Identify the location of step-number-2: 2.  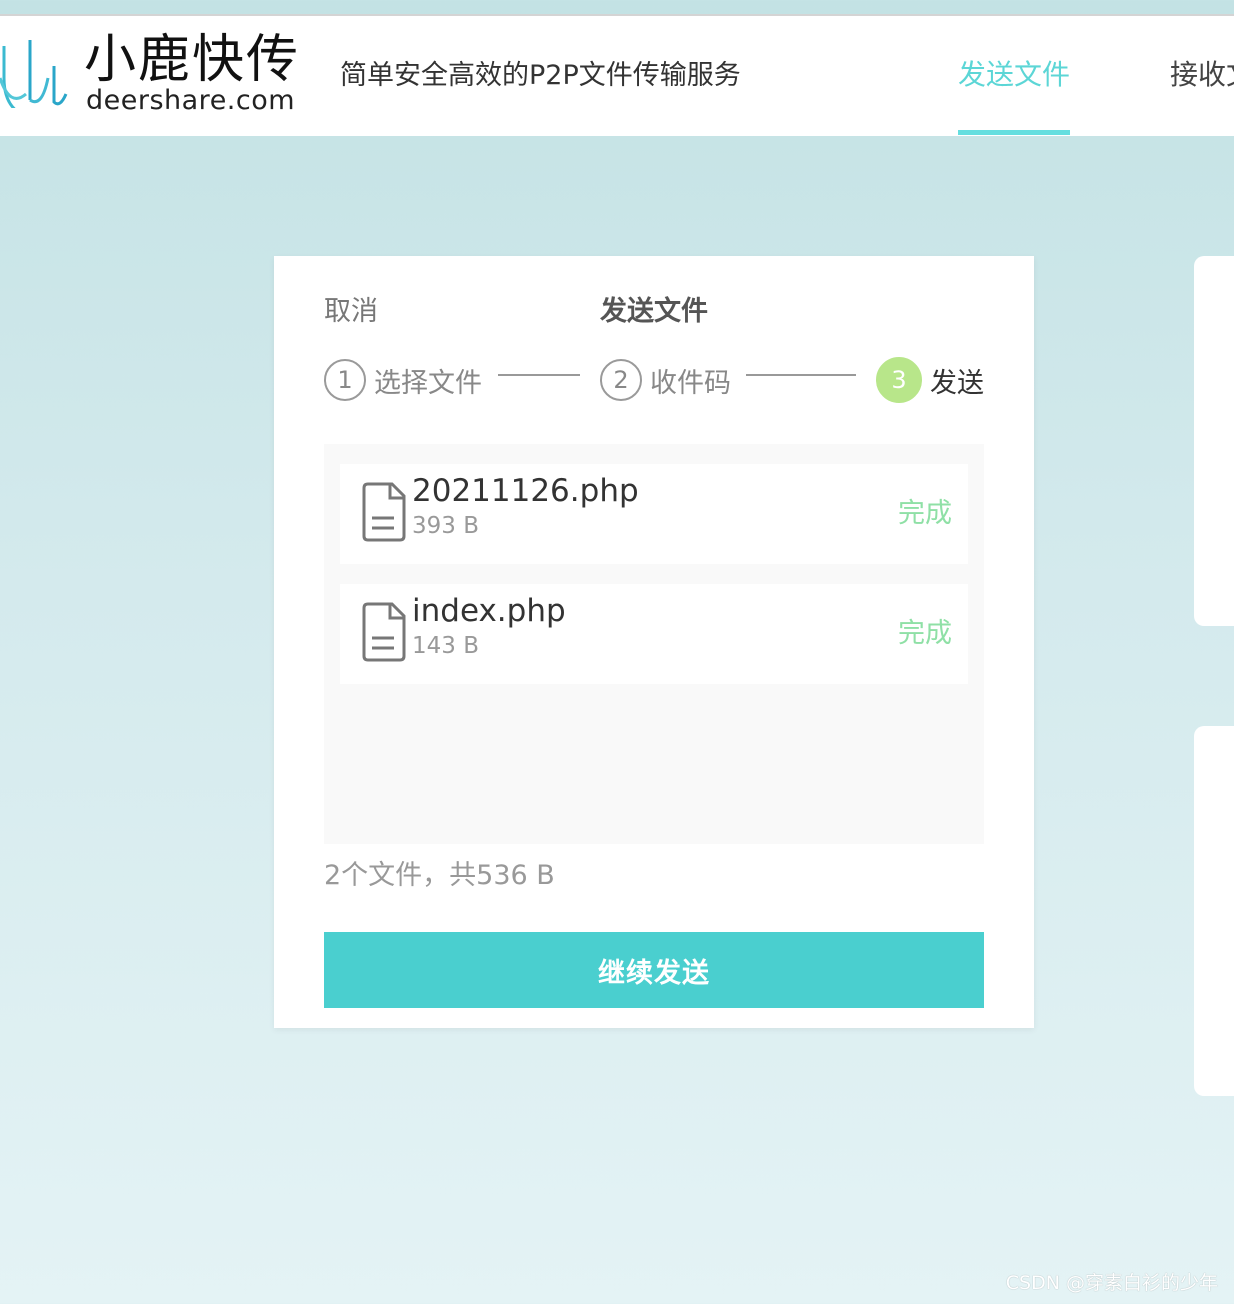
(621, 380).